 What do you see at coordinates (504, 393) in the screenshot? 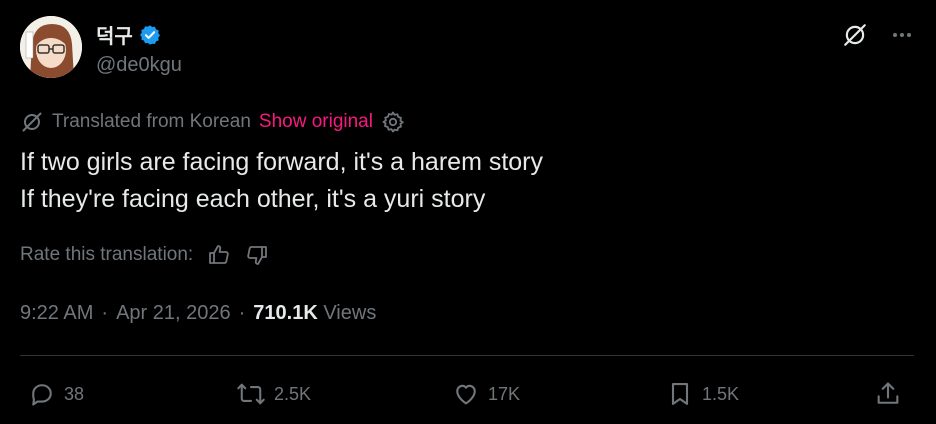
I see `like-count: 17K` at bounding box center [504, 393].